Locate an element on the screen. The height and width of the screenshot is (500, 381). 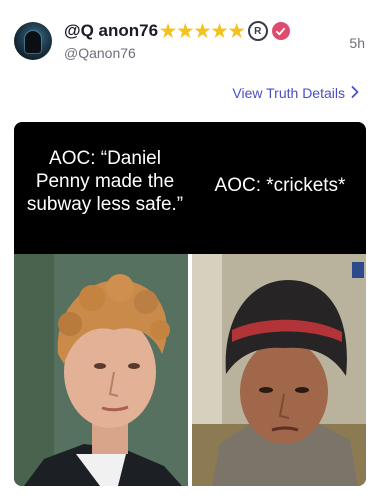
meme-right-caption: AOC: *crickets* is located at coordinates (280, 185).